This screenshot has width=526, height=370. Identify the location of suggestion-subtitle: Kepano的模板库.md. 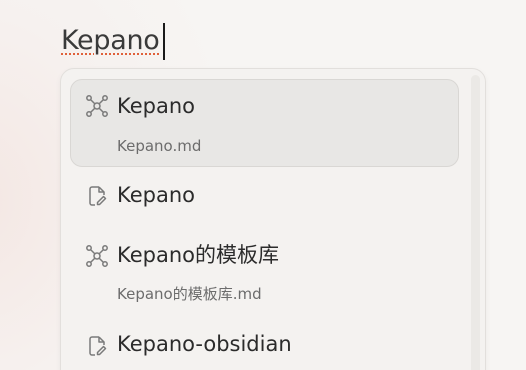
(189, 294).